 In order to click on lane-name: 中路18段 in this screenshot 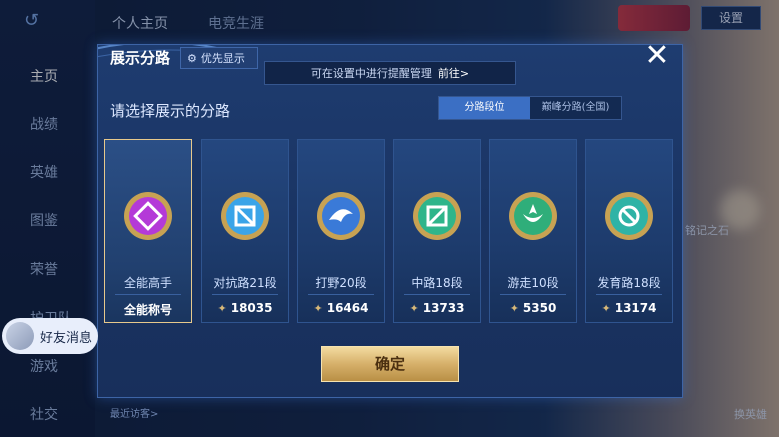, I will do `click(437, 283)`.